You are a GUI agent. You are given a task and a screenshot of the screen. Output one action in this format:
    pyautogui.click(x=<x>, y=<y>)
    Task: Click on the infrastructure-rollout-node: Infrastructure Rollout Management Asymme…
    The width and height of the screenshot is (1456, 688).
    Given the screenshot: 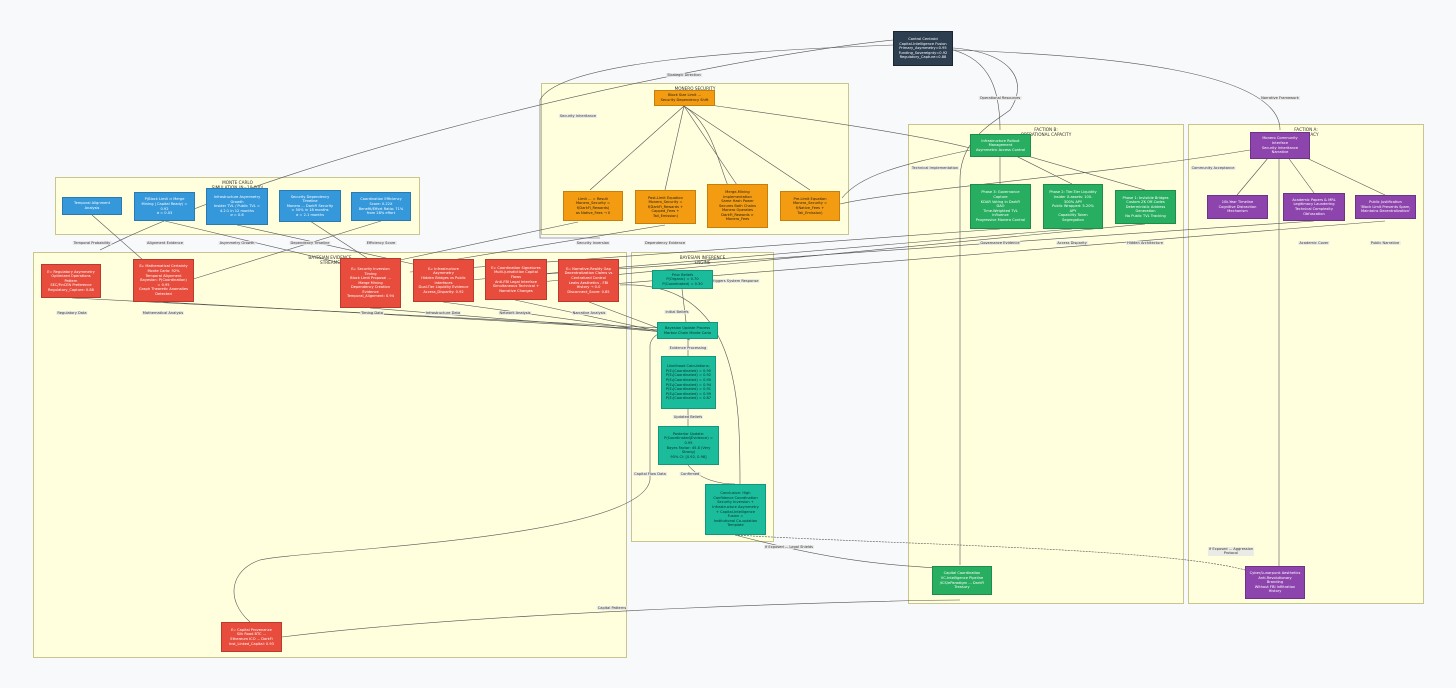 What is the action you would take?
    pyautogui.click(x=1000, y=145)
    